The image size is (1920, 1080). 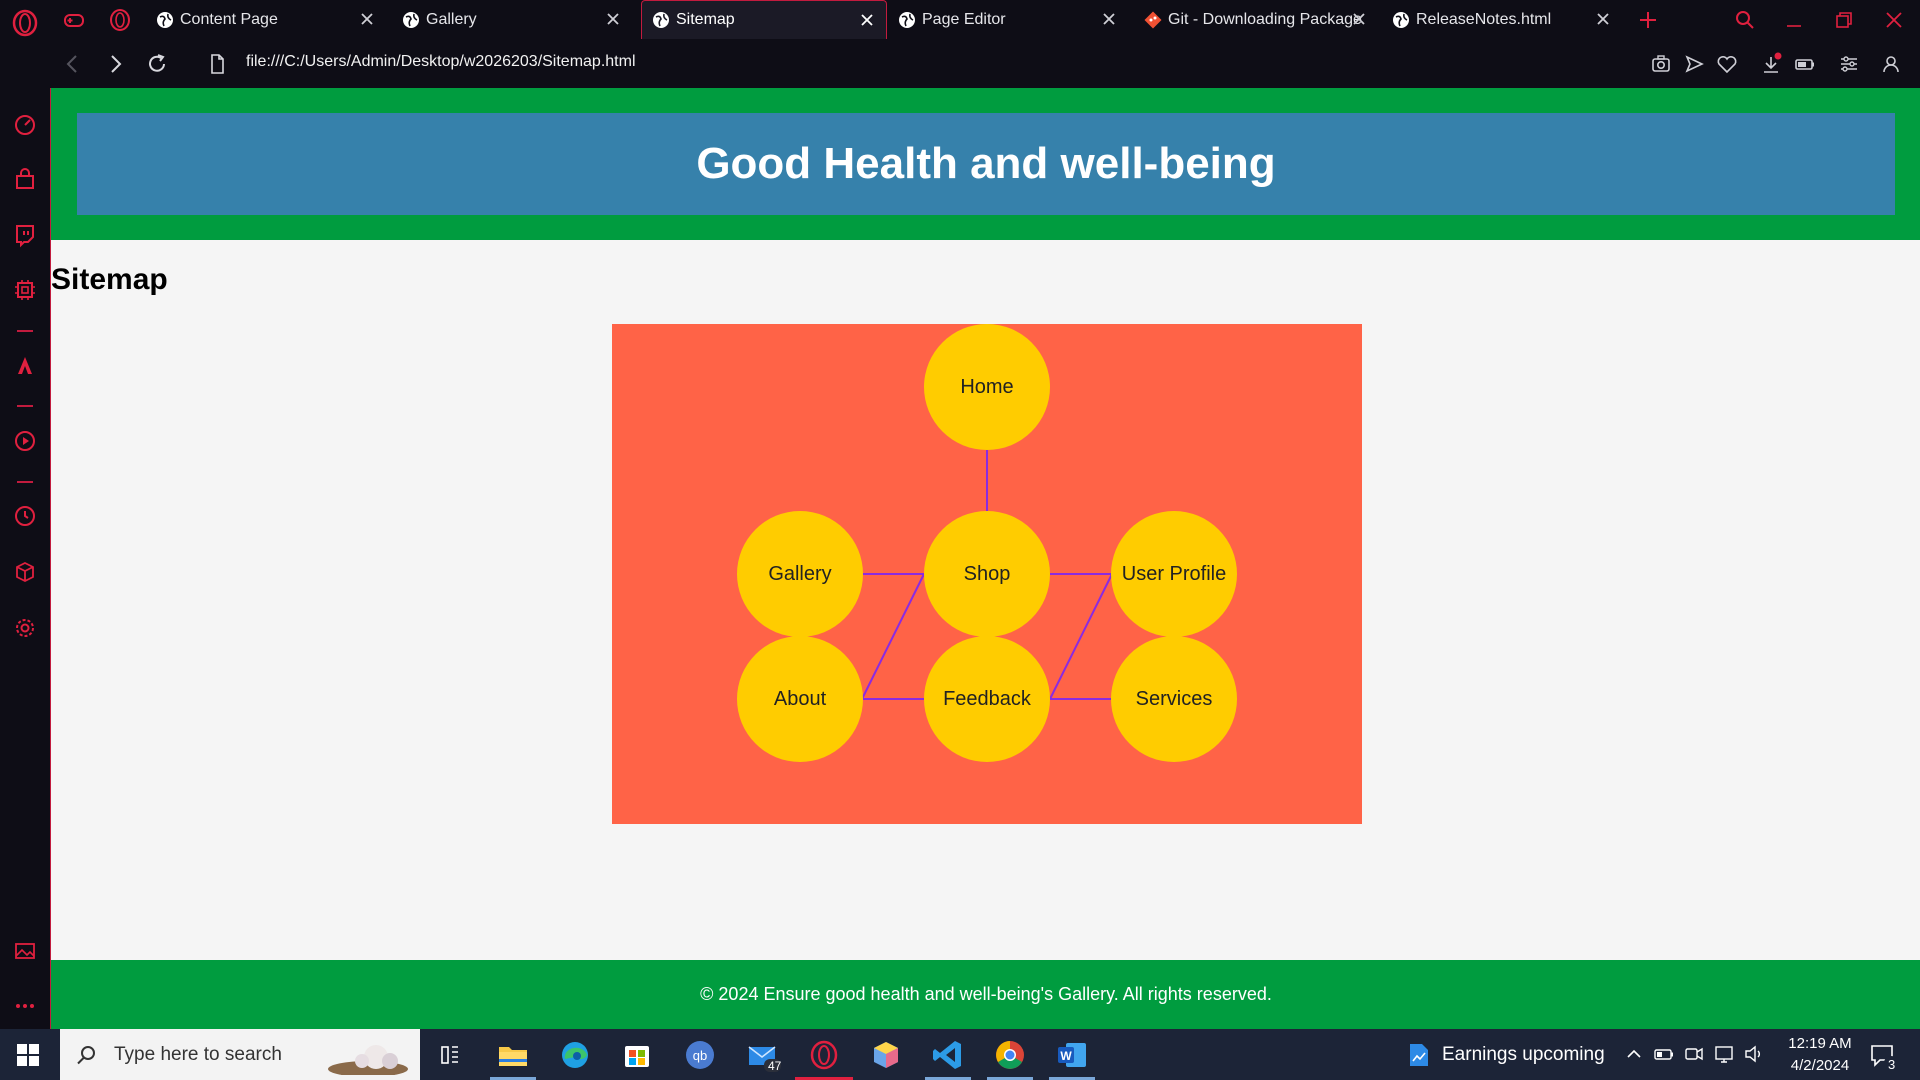 I want to click on connector-userprofile-feedback, so click(x=1081, y=636).